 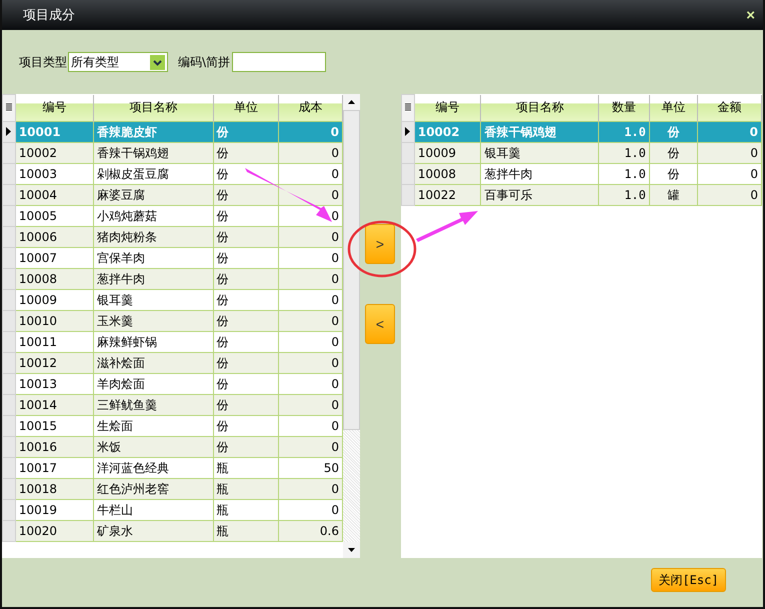 What do you see at coordinates (688, 580) in the screenshot?
I see `close-esc-button: 关闭[Esc]` at bounding box center [688, 580].